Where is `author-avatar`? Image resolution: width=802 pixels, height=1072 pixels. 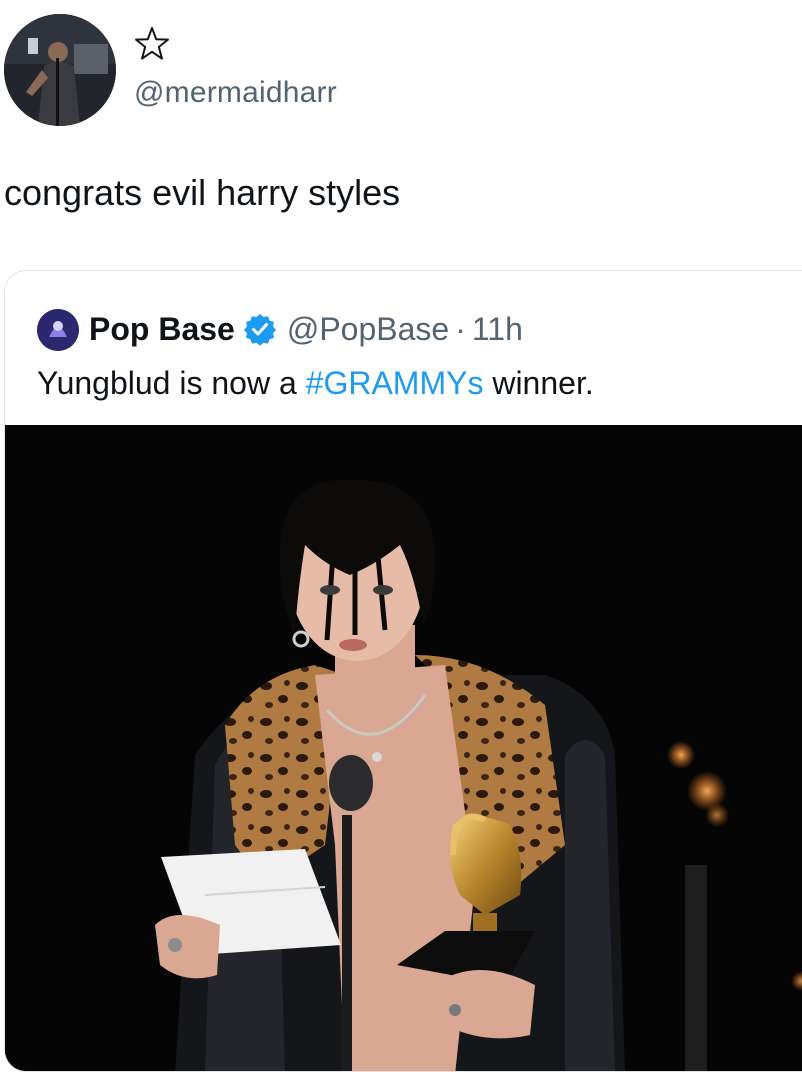
author-avatar is located at coordinates (60, 70).